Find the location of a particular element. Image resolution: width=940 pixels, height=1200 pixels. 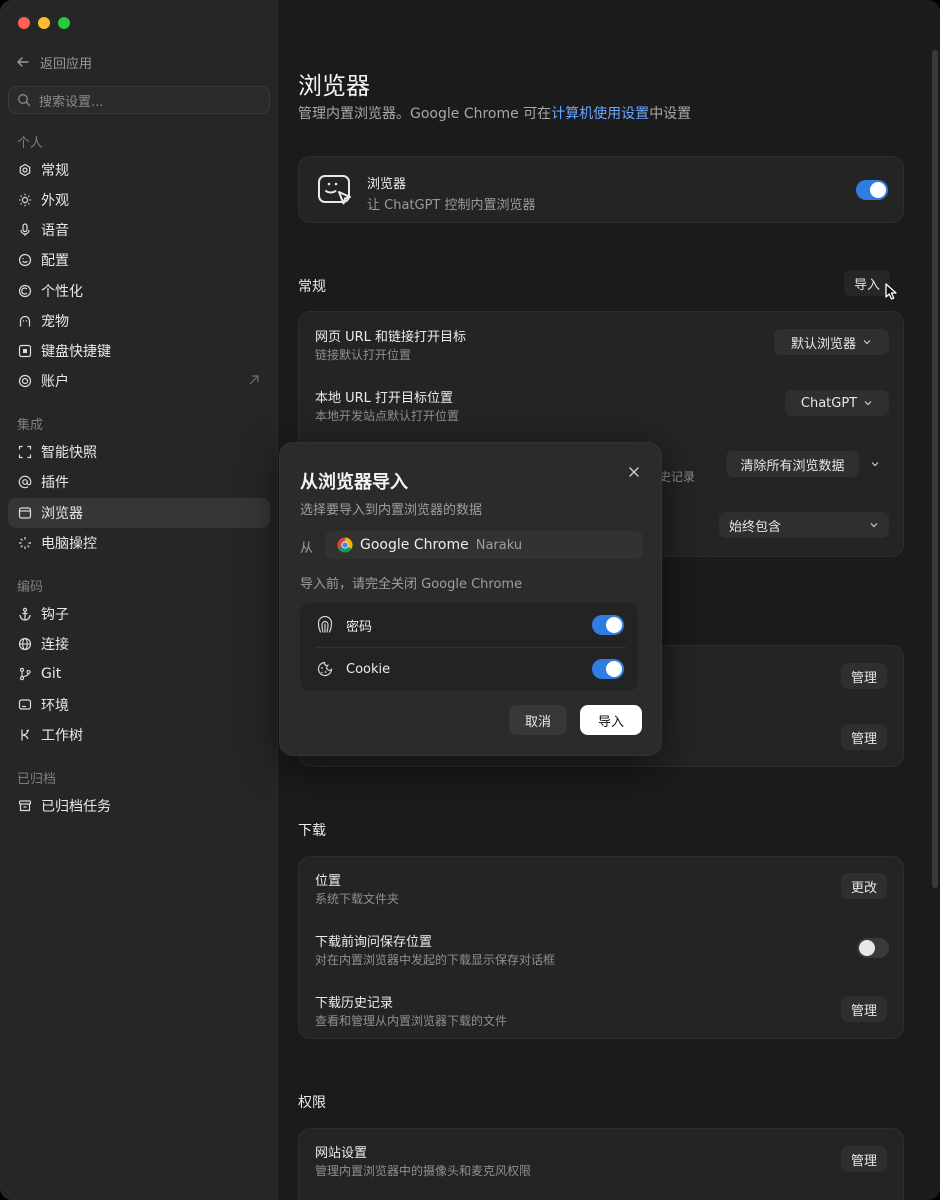

source-browser-select: Google Chrome Naraku is located at coordinates (484, 545).